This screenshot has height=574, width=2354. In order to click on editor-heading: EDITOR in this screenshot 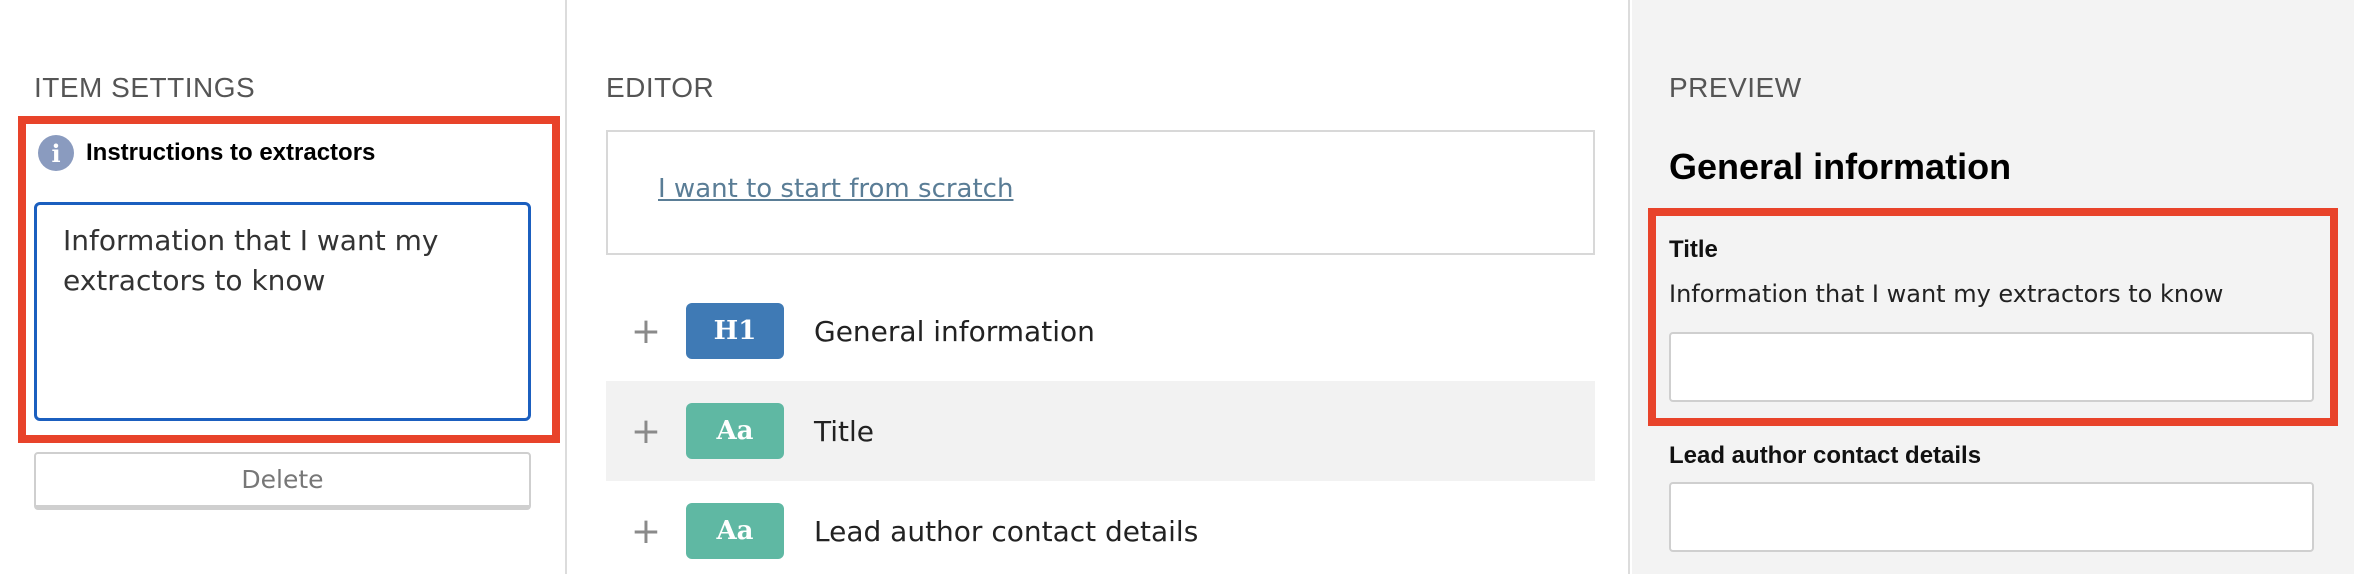, I will do `click(660, 87)`.